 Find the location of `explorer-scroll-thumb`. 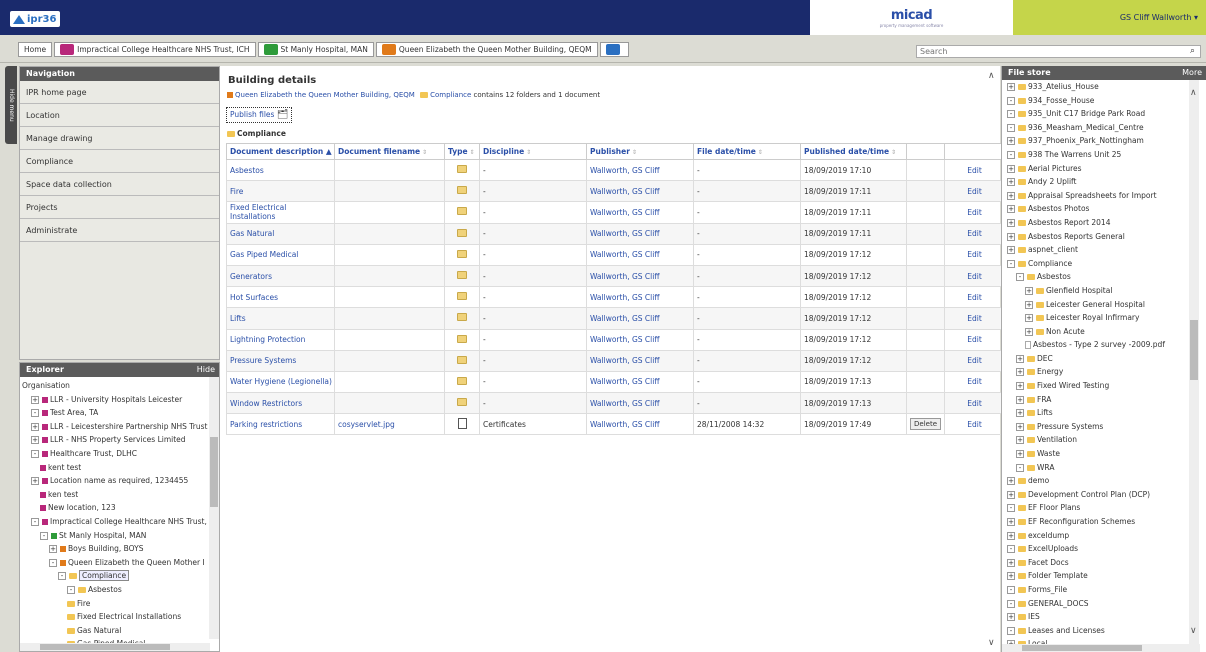

explorer-scroll-thumb is located at coordinates (214, 472).